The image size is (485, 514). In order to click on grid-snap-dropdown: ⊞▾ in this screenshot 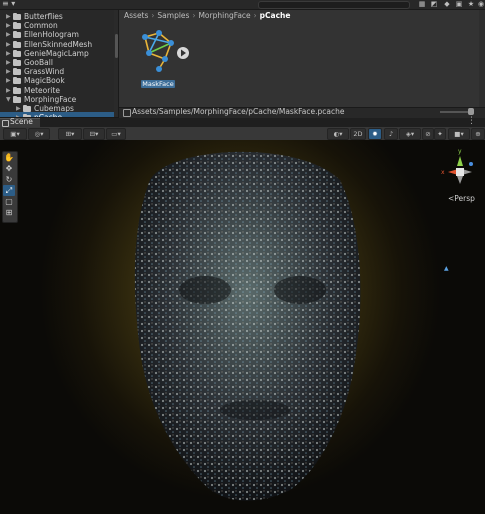, I will do `click(70, 134)`.